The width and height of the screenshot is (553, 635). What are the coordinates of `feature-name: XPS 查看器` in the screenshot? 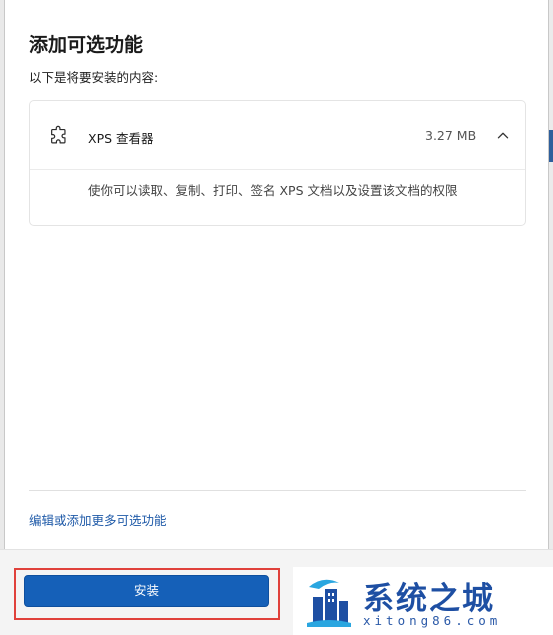 It's located at (121, 138).